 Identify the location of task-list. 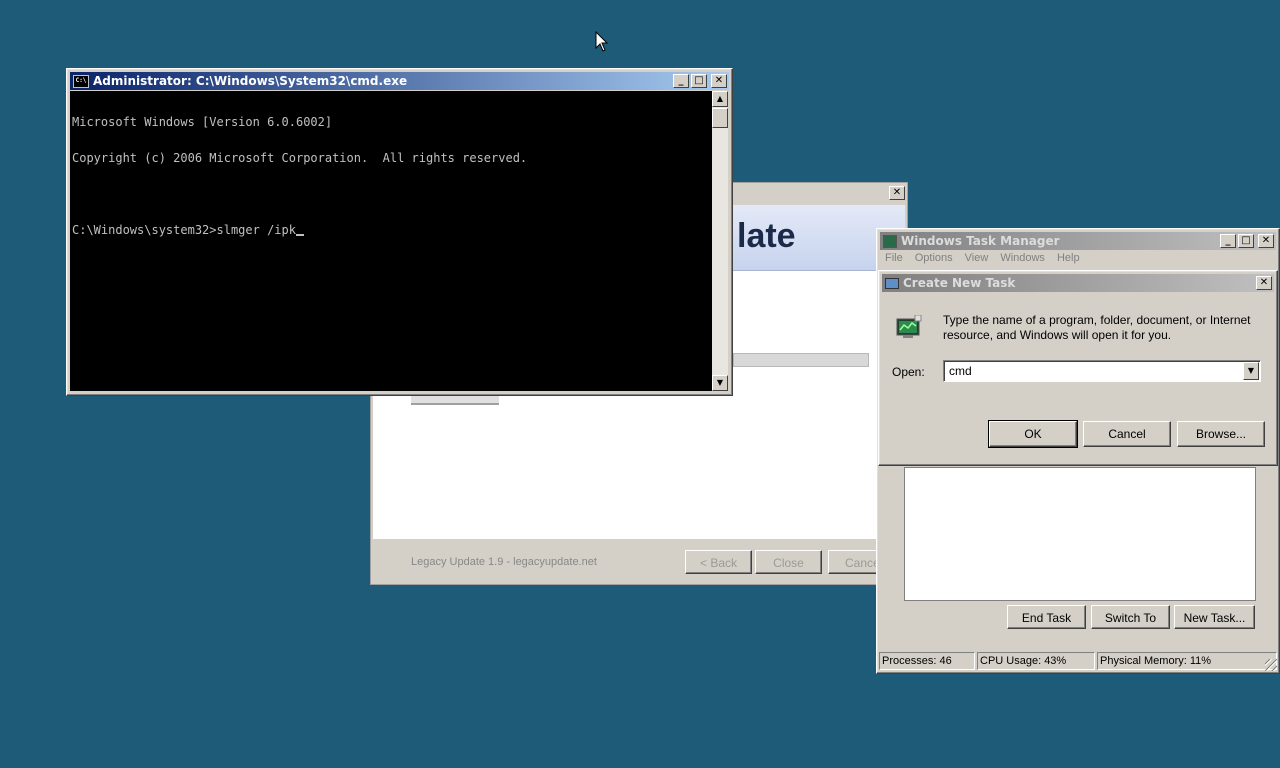
(1080, 534).